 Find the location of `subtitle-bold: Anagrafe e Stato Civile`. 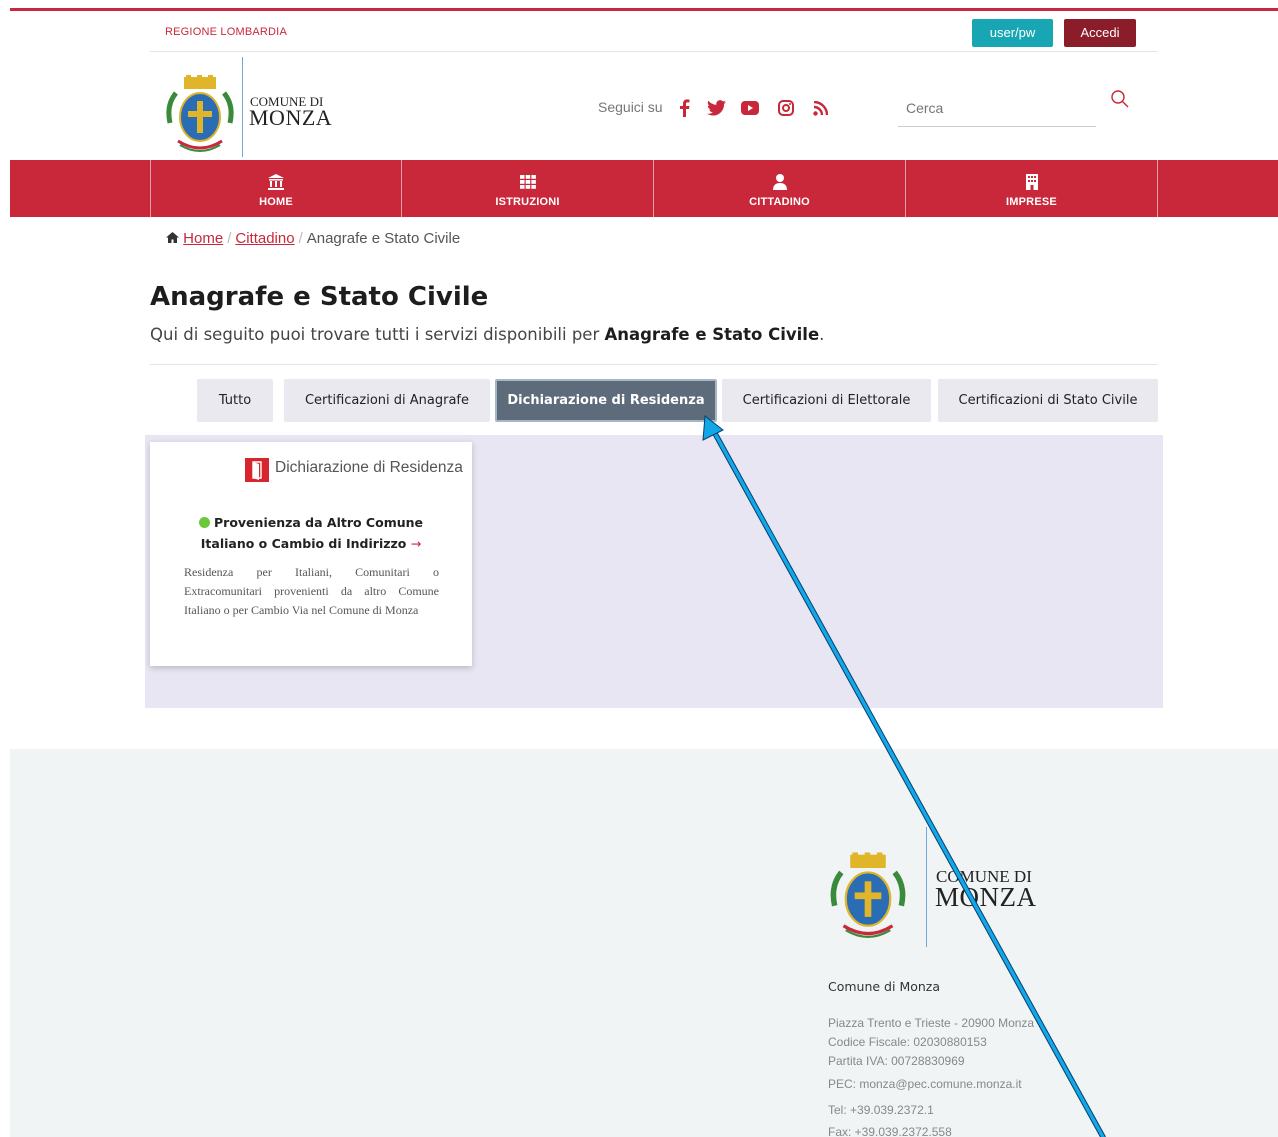

subtitle-bold: Anagrafe e Stato Civile is located at coordinates (712, 334).